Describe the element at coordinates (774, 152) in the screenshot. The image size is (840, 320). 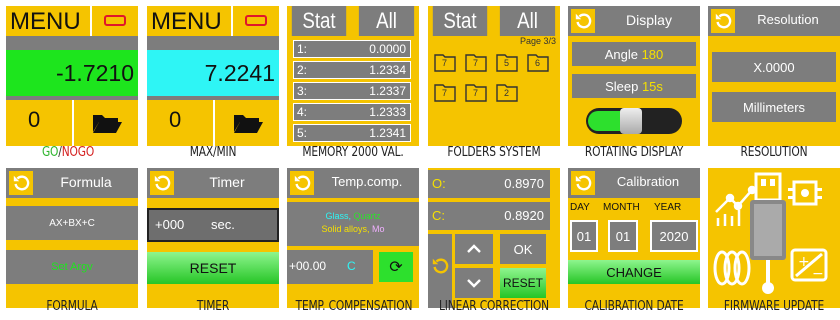
I see `caption-resolution: RESOLUTION` at that location.